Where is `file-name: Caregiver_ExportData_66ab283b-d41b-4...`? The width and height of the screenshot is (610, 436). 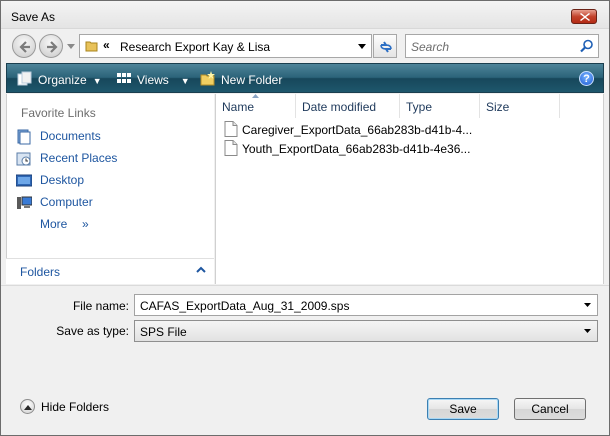
file-name: Caregiver_ExportData_66ab283b-d41b-4... is located at coordinates (357, 130).